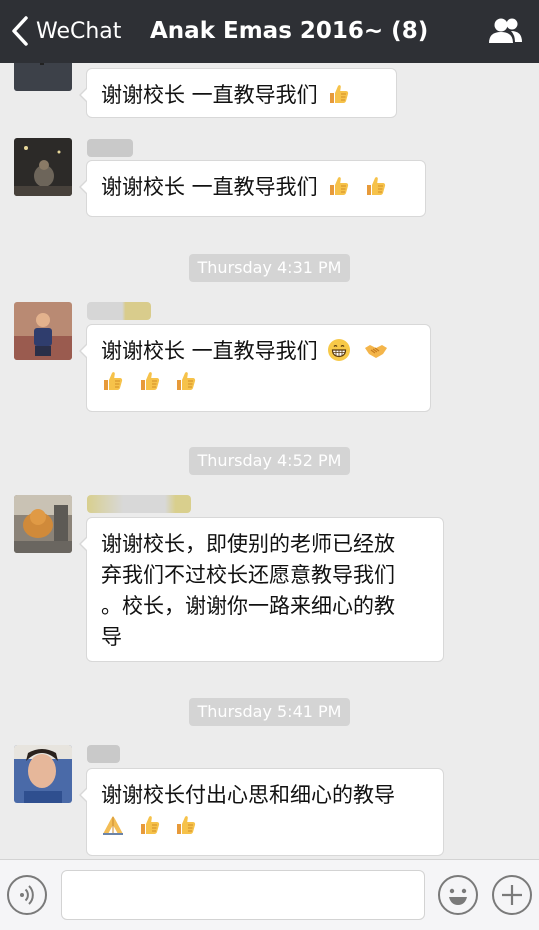  I want to click on emoji-button, so click(458, 895).